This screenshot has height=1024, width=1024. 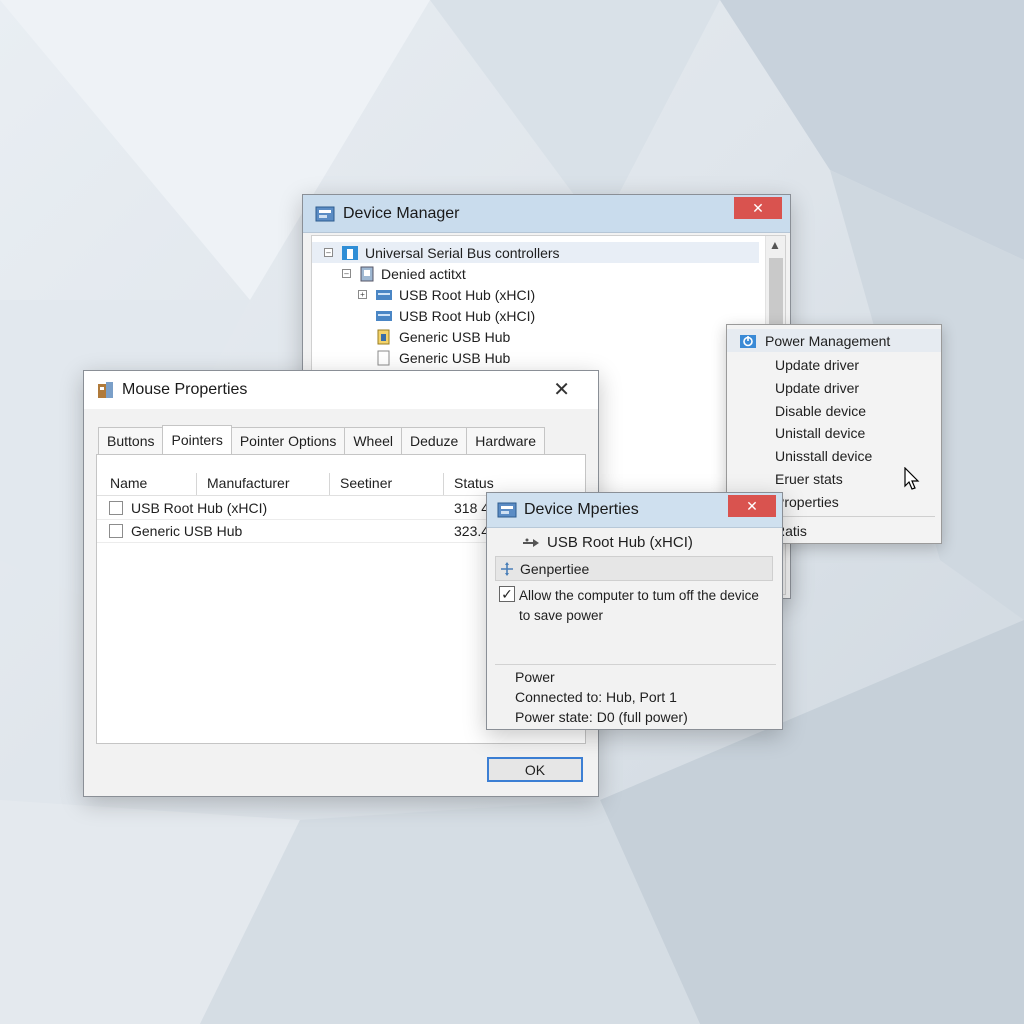 What do you see at coordinates (639, 595) in the screenshot?
I see `checkbox-label-line1: Allow the computer to tum off the device` at bounding box center [639, 595].